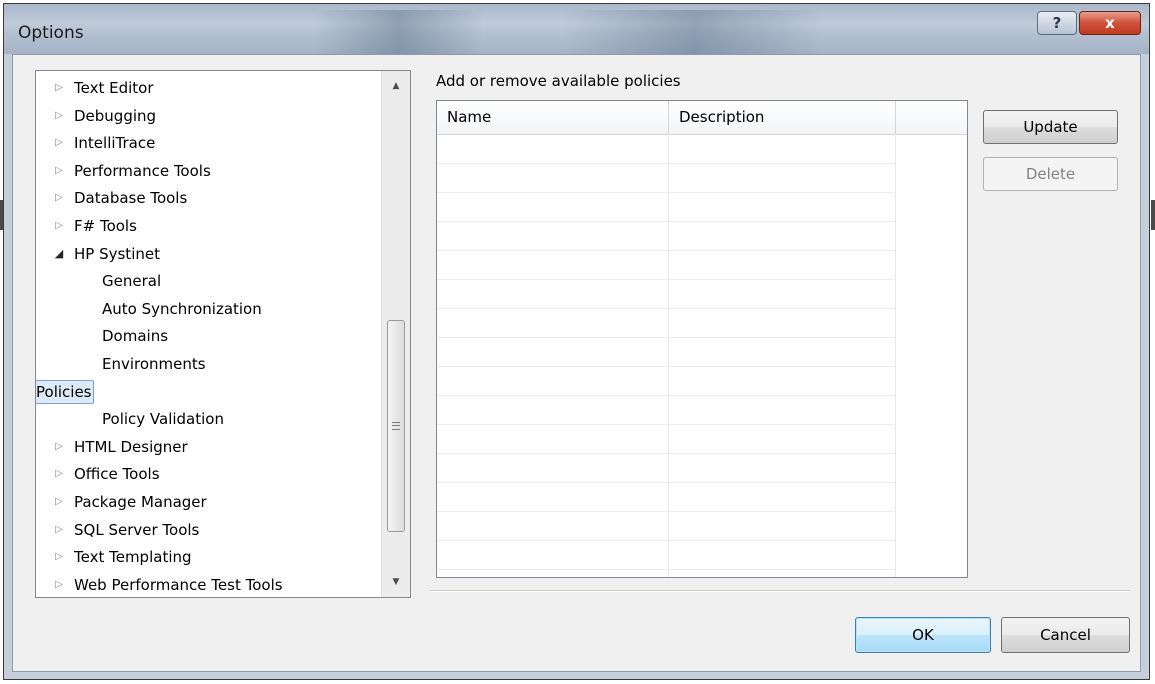 The width and height of the screenshot is (1155, 684). I want to click on column-header-name: Name, so click(553, 117).